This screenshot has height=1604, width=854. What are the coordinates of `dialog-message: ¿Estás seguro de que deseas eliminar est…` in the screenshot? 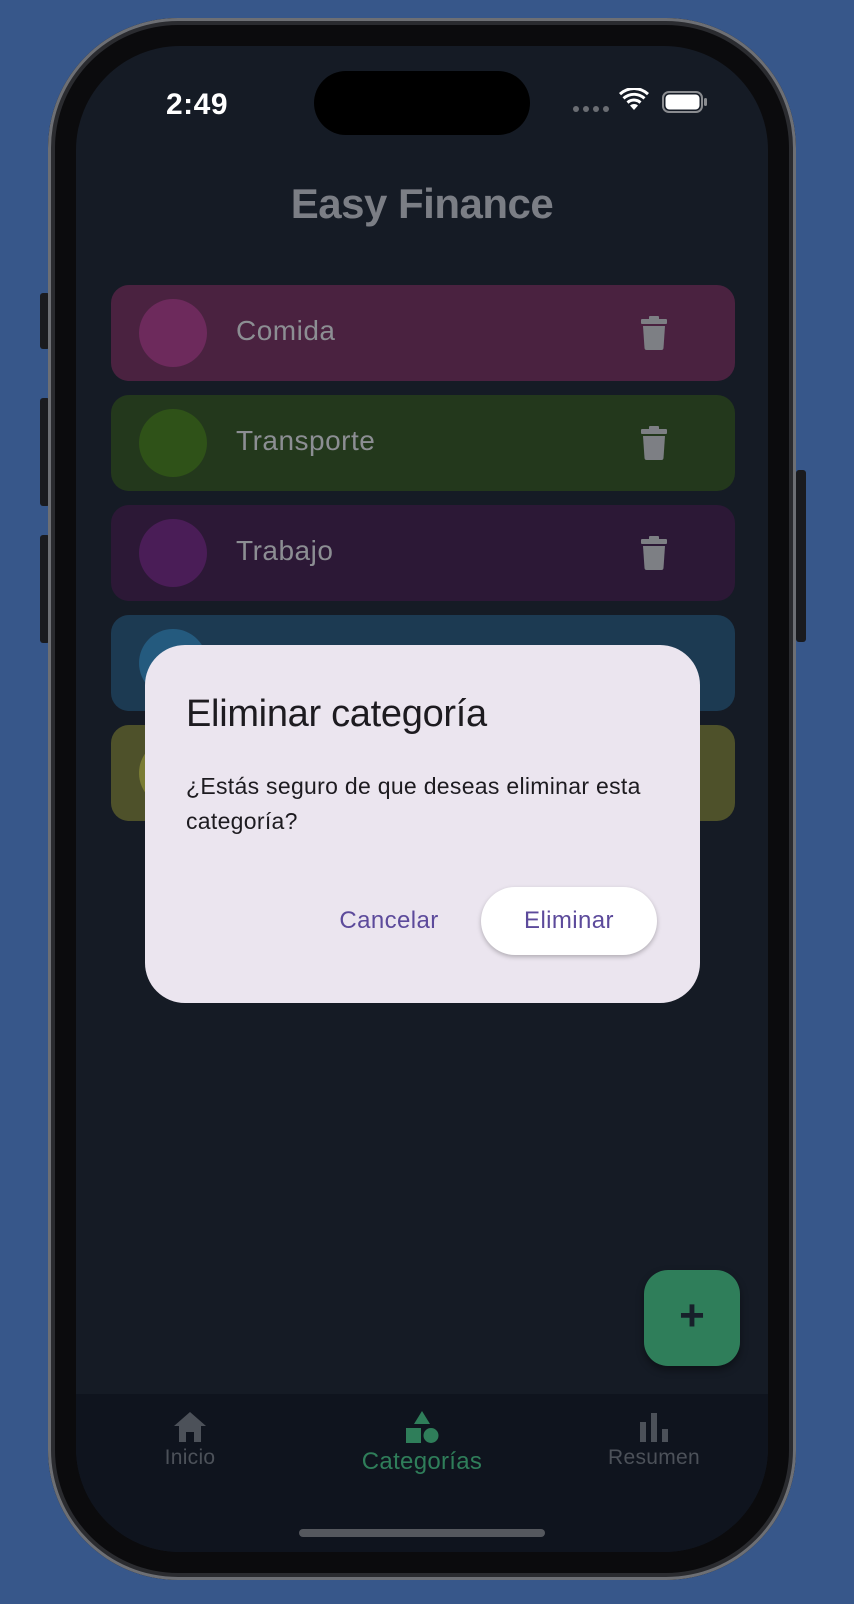 It's located at (413, 803).